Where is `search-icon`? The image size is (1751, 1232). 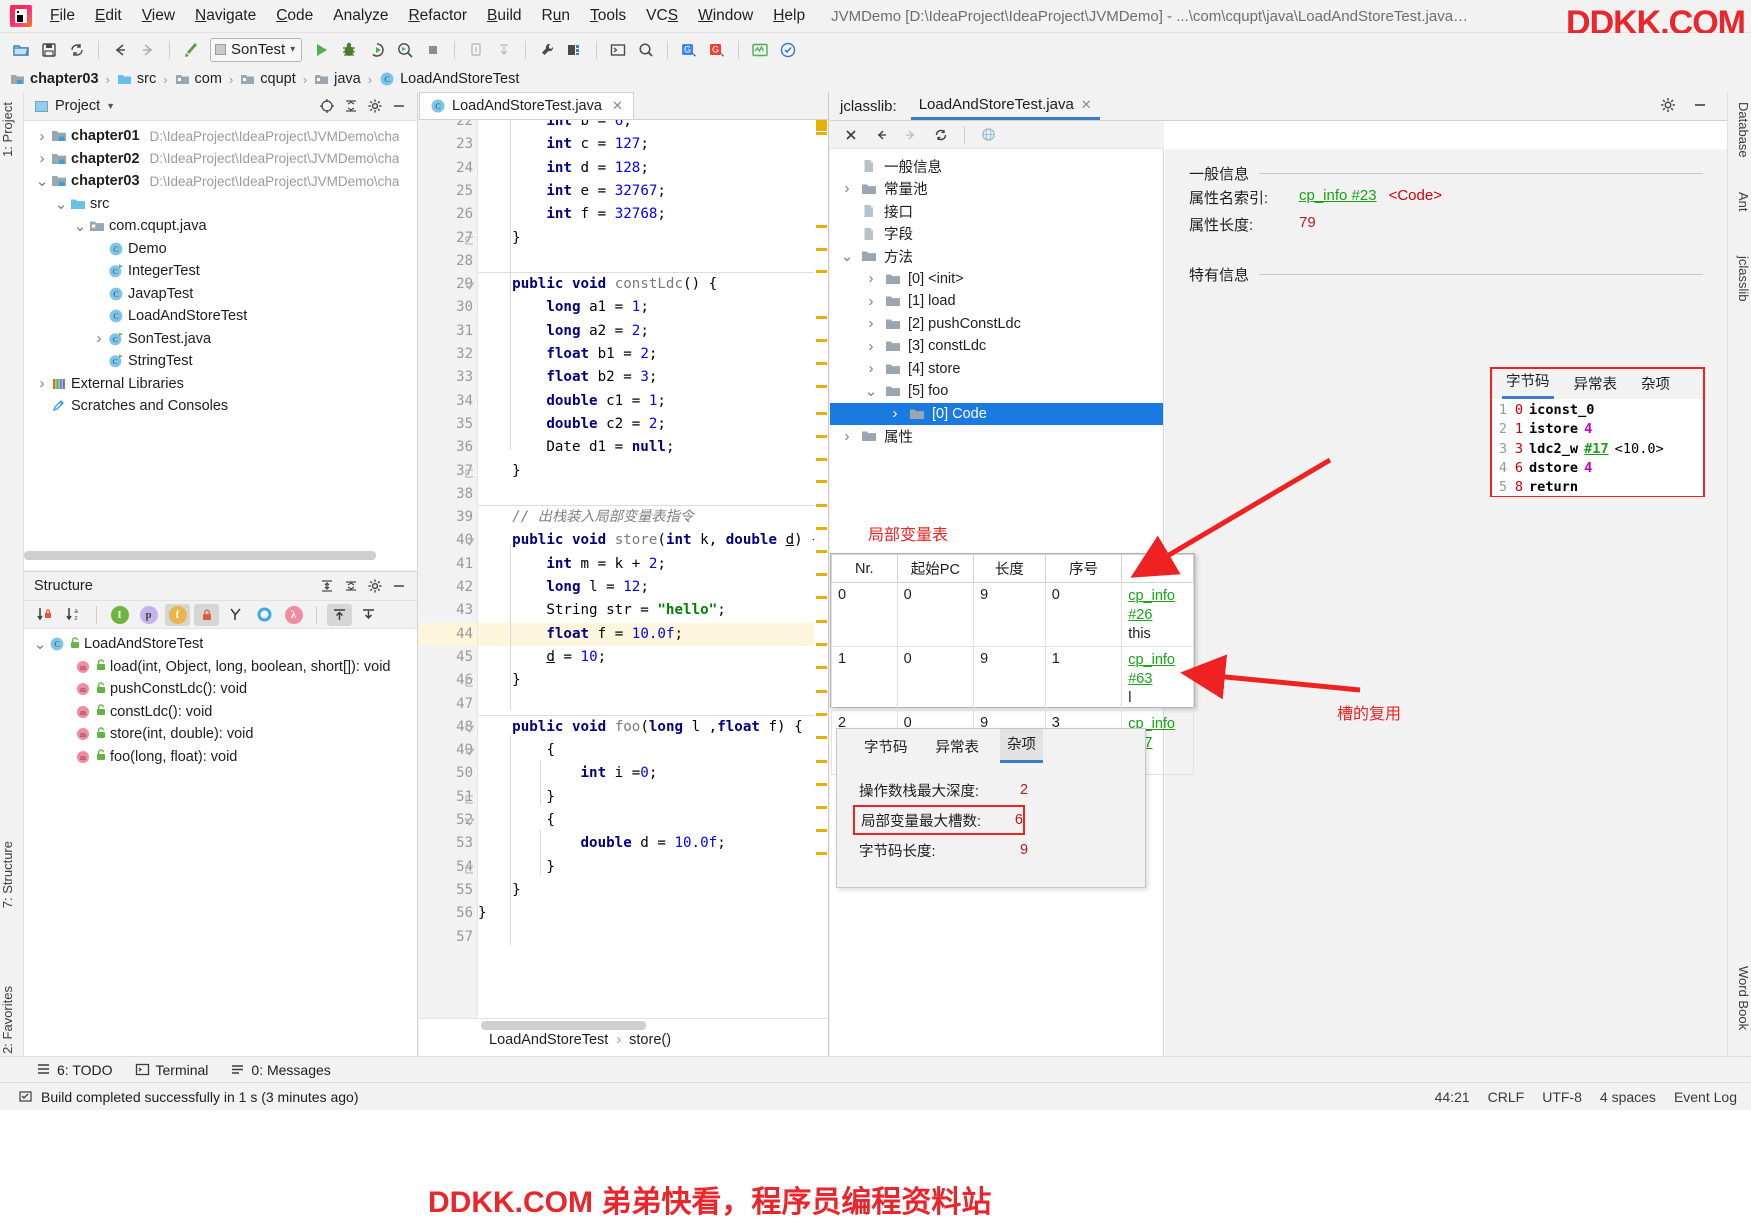
search-icon is located at coordinates (646, 50).